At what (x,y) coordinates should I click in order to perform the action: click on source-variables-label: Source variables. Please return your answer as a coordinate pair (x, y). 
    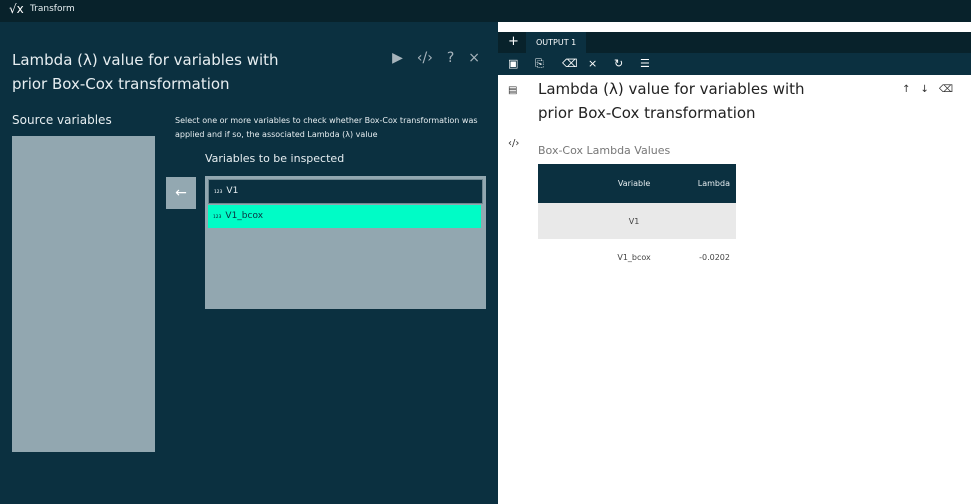
    Looking at the image, I should click on (62, 120).